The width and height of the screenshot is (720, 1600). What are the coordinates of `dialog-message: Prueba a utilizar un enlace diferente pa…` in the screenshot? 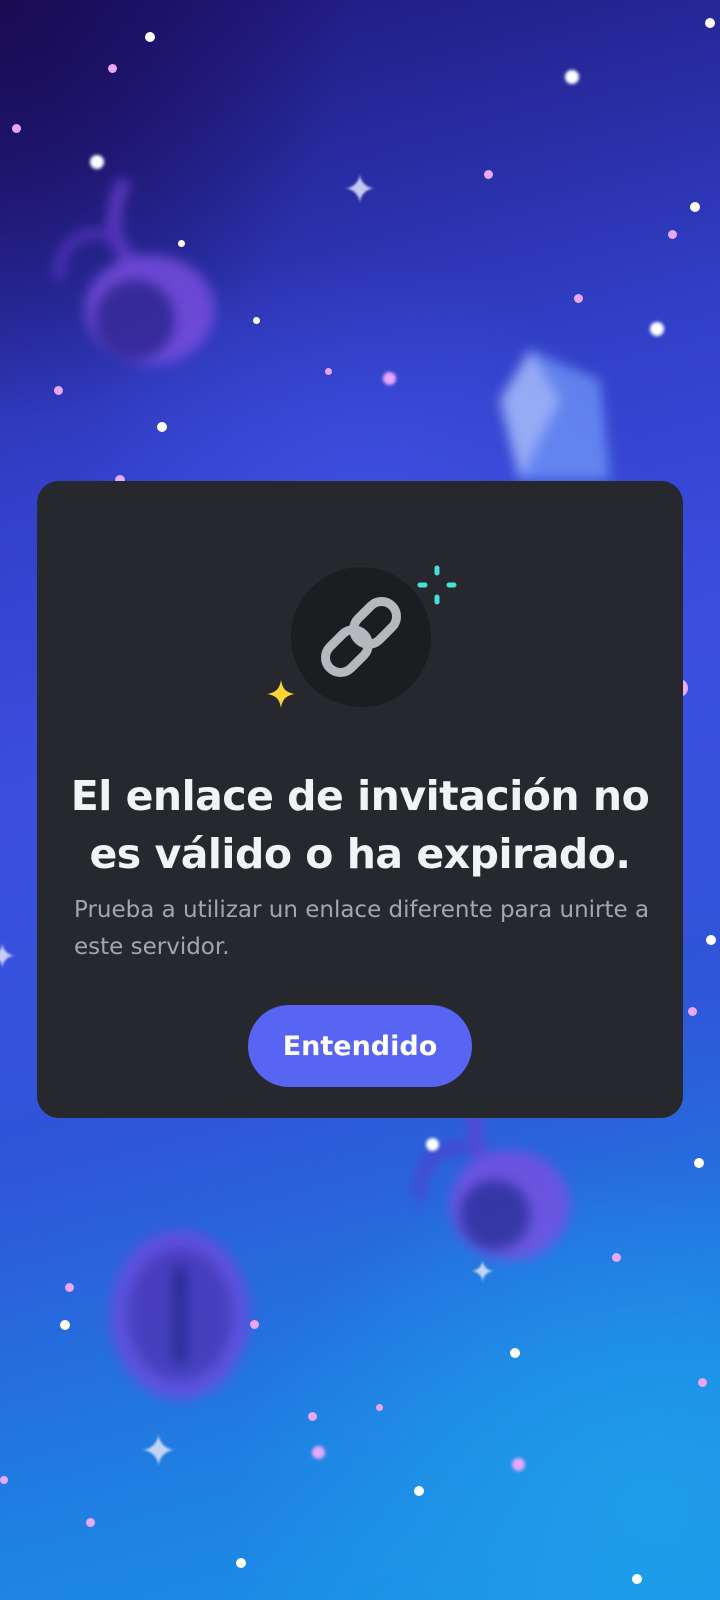 It's located at (362, 928).